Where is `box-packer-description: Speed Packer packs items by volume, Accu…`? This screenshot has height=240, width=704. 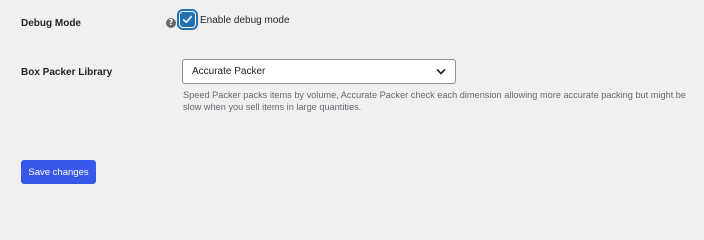 box-packer-description: Speed Packer packs items by volume, Accu… is located at coordinates (435, 101).